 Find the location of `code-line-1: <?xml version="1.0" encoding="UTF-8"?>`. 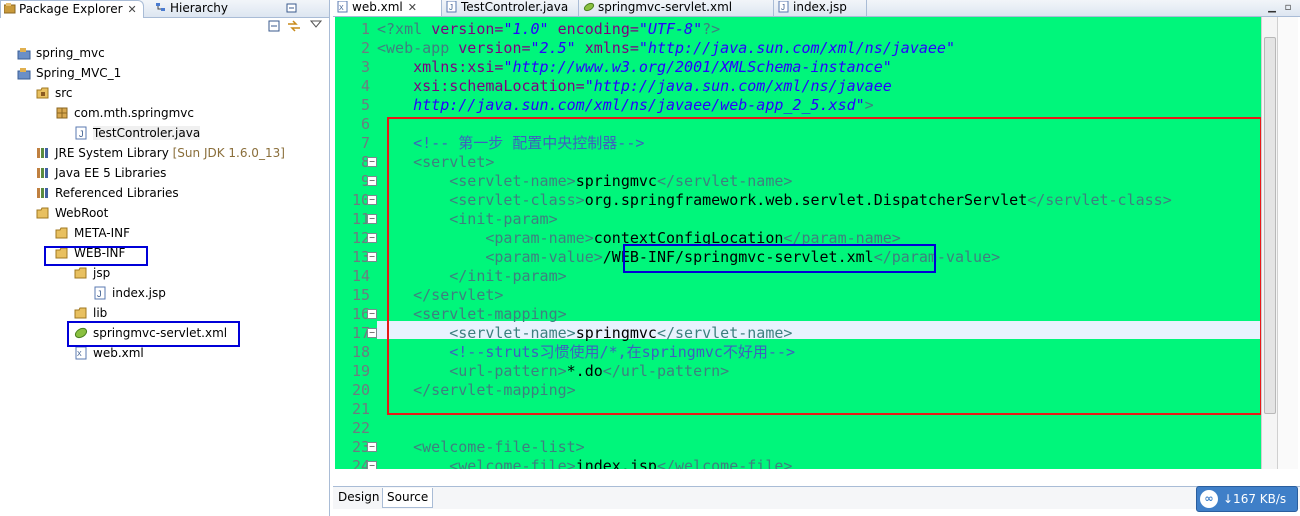

code-line-1: <?xml version="1.0" encoding="UTF-8"?> is located at coordinates (549, 29).